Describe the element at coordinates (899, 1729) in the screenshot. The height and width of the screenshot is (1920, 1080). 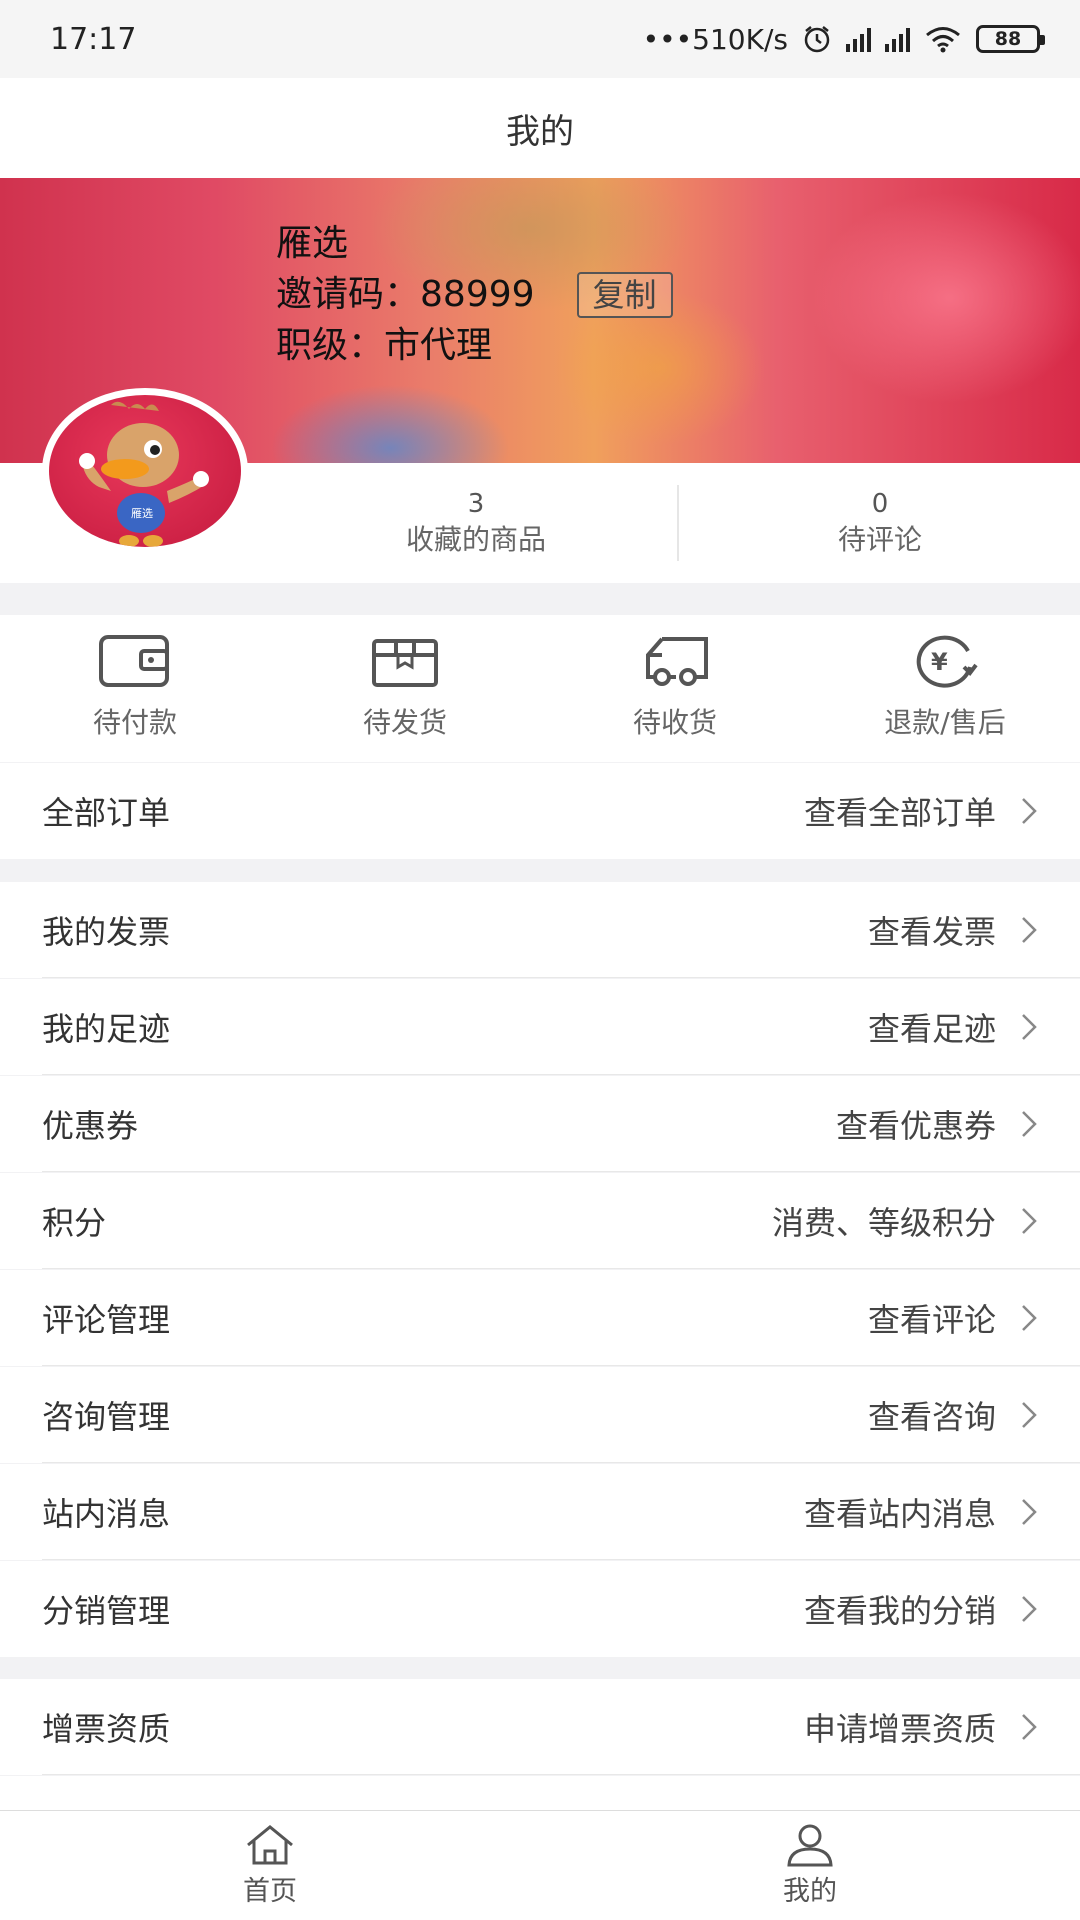
I see `invoice-qualification-action: 申请增票资质` at that location.